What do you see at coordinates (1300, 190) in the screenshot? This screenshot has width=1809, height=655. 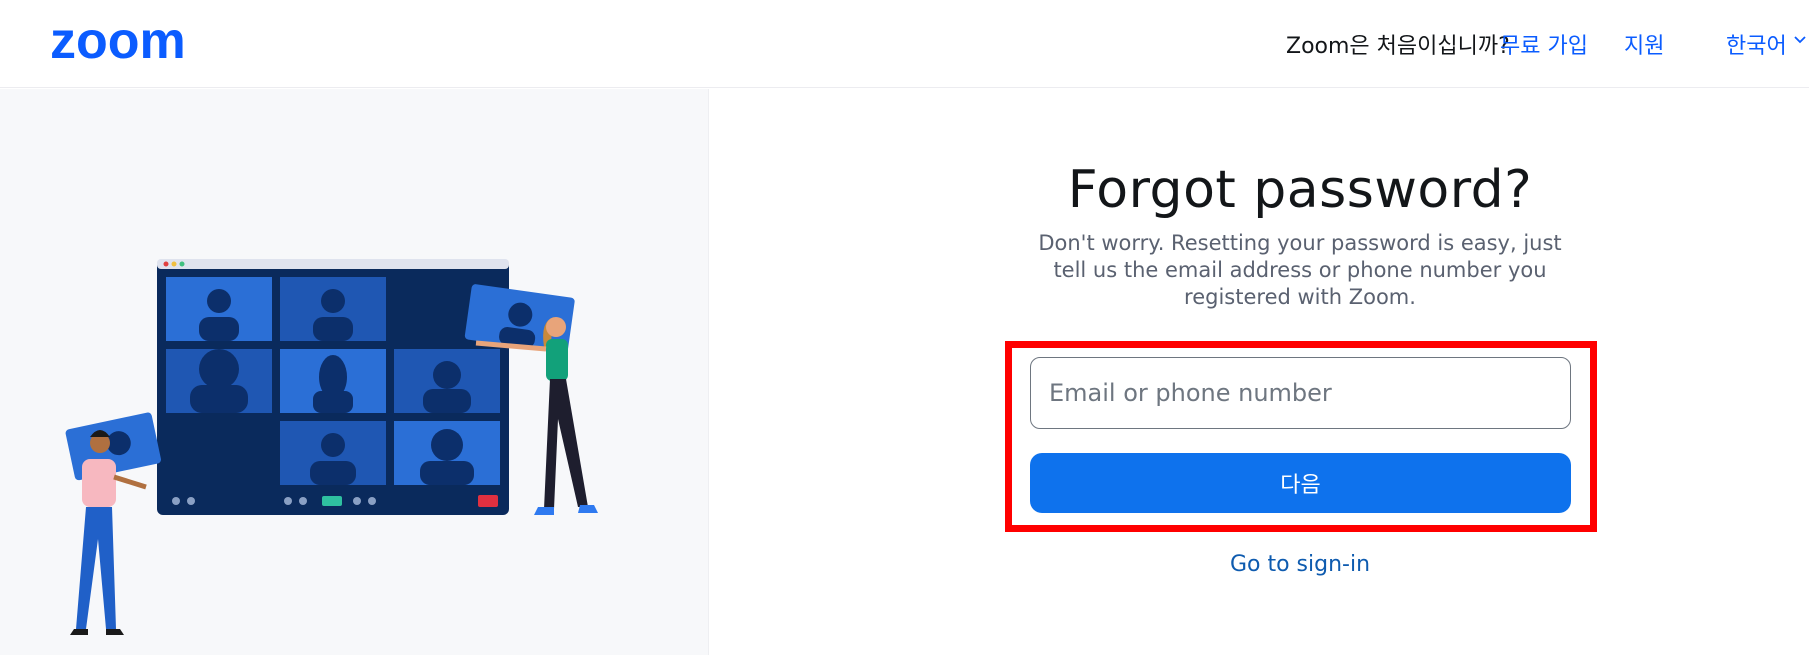 I see `page-title: Forgot password?` at bounding box center [1300, 190].